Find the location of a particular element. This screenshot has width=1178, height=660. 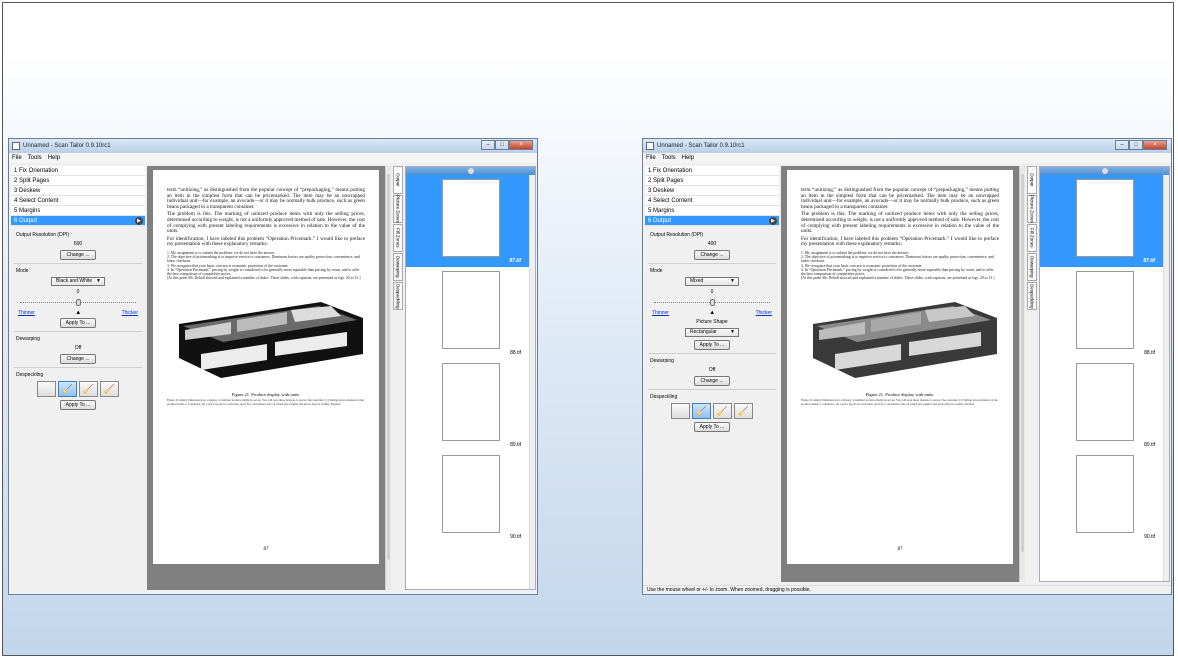

window-title: Unnamed - Scan Tailor 0.9.10rc1 is located at coordinates (701, 146).